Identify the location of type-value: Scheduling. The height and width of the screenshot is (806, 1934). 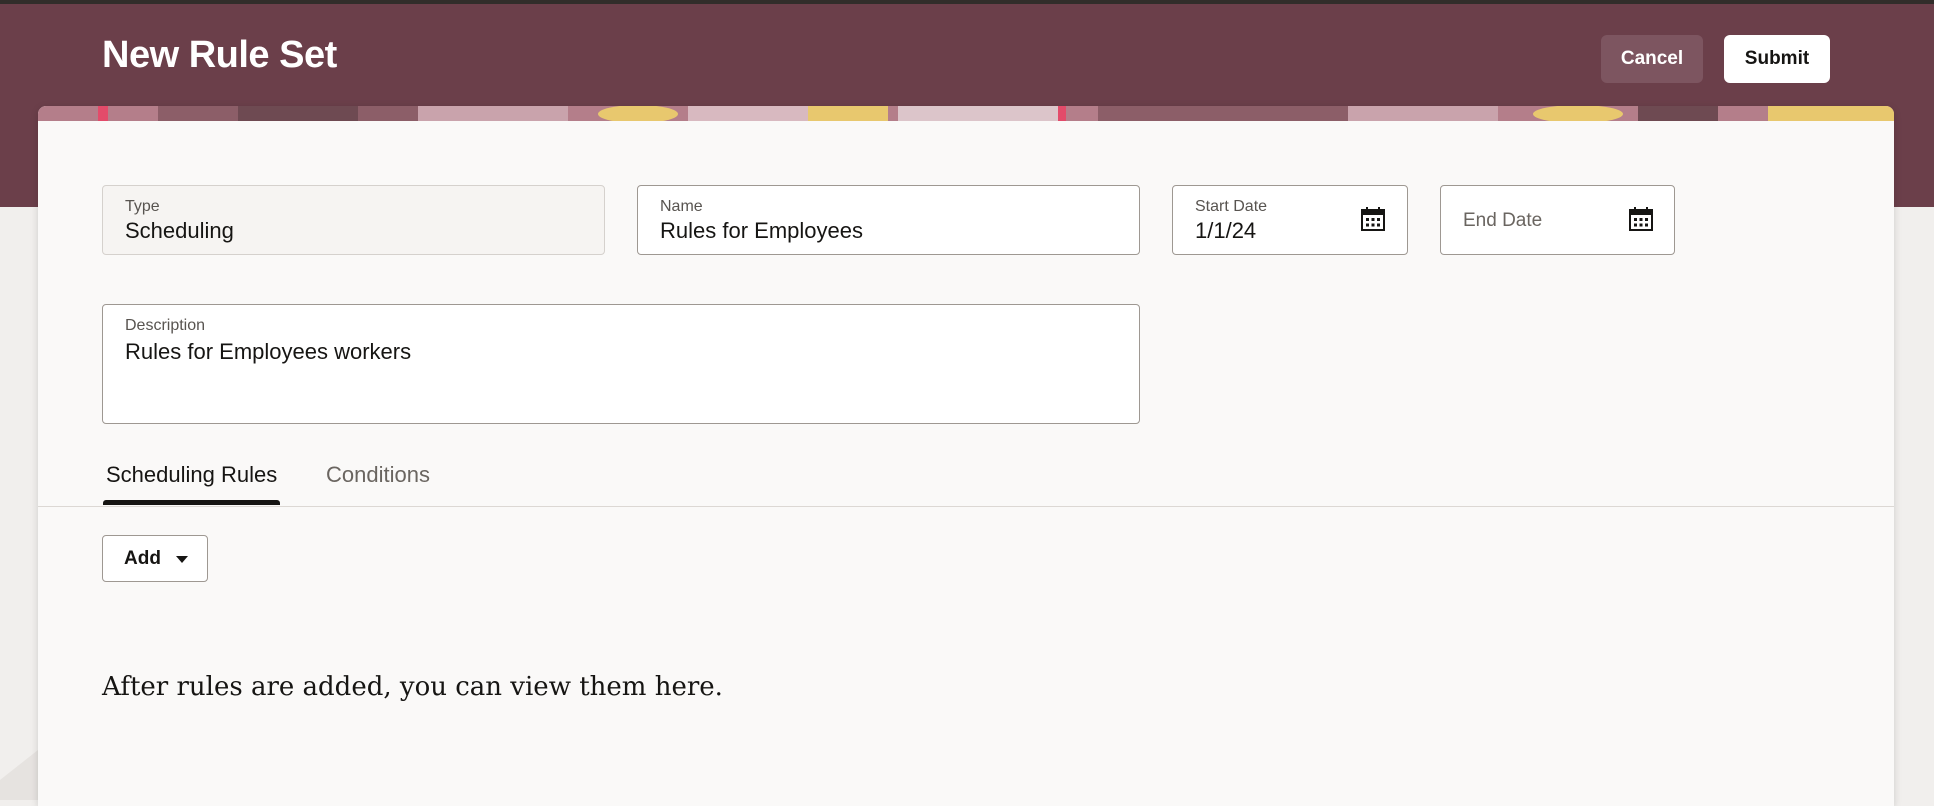
(179, 230).